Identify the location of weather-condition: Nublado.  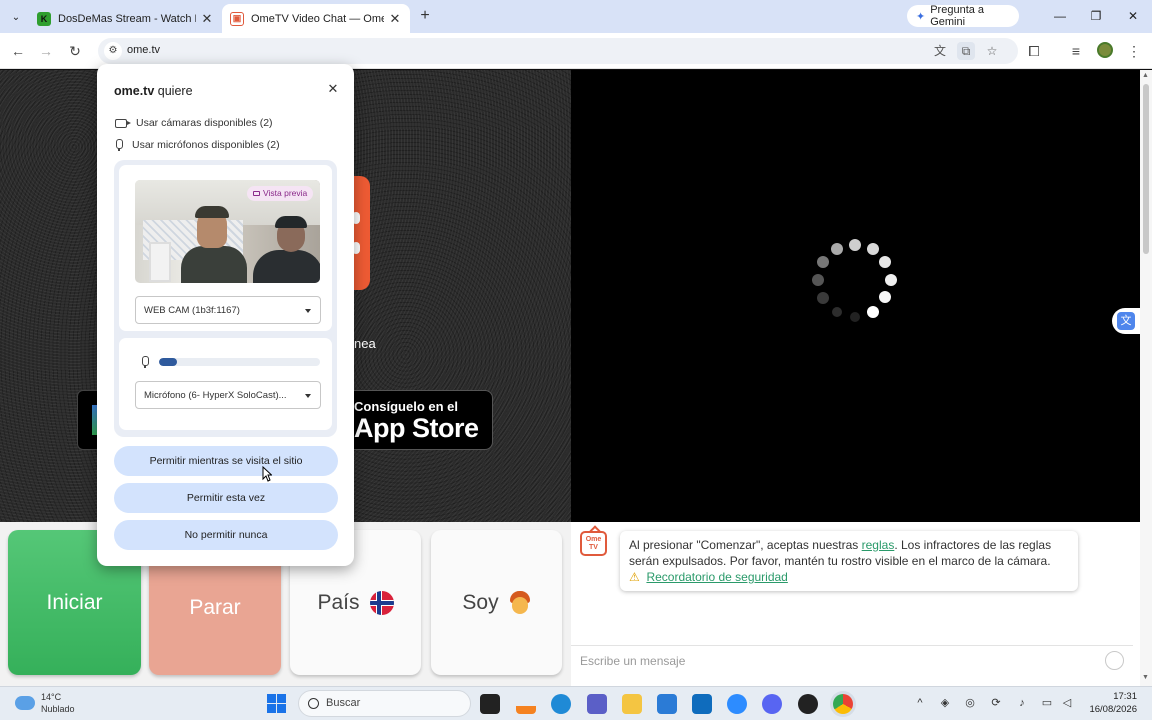
(58, 709).